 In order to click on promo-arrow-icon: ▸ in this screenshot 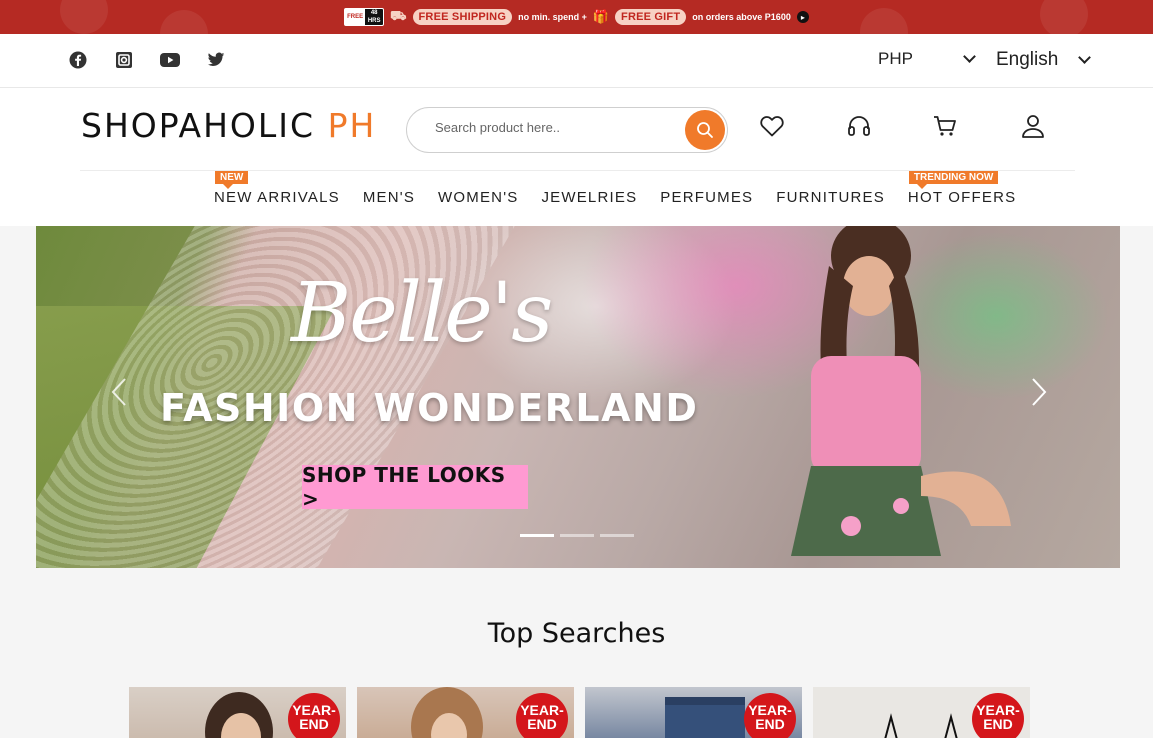, I will do `click(802, 17)`.